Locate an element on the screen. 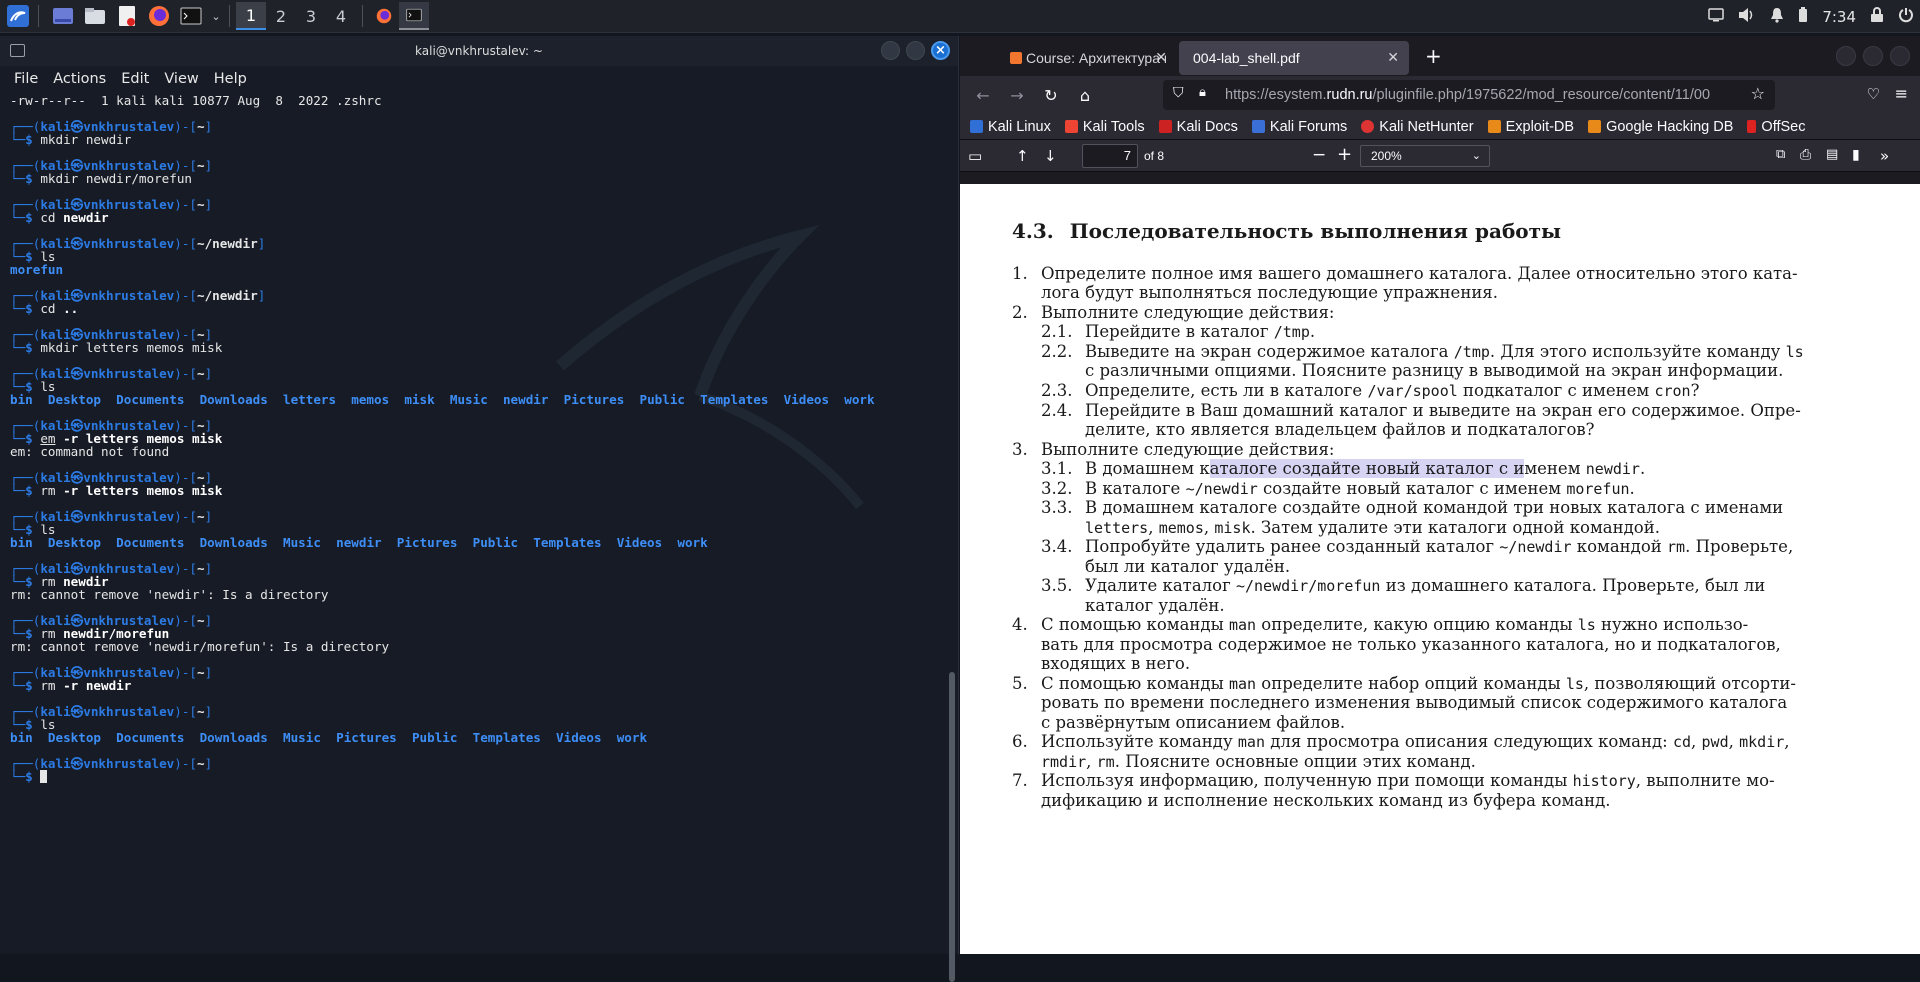 This screenshot has width=1920, height=982. reload-icon: ↻ is located at coordinates (1051, 95).